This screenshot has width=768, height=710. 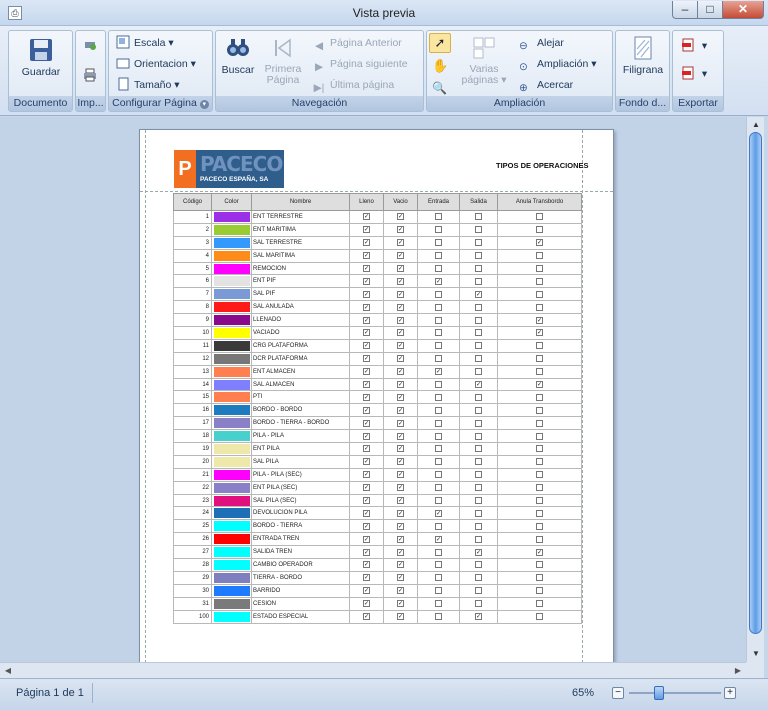 I want to click on operation-code: 31, so click(x=192, y=603).